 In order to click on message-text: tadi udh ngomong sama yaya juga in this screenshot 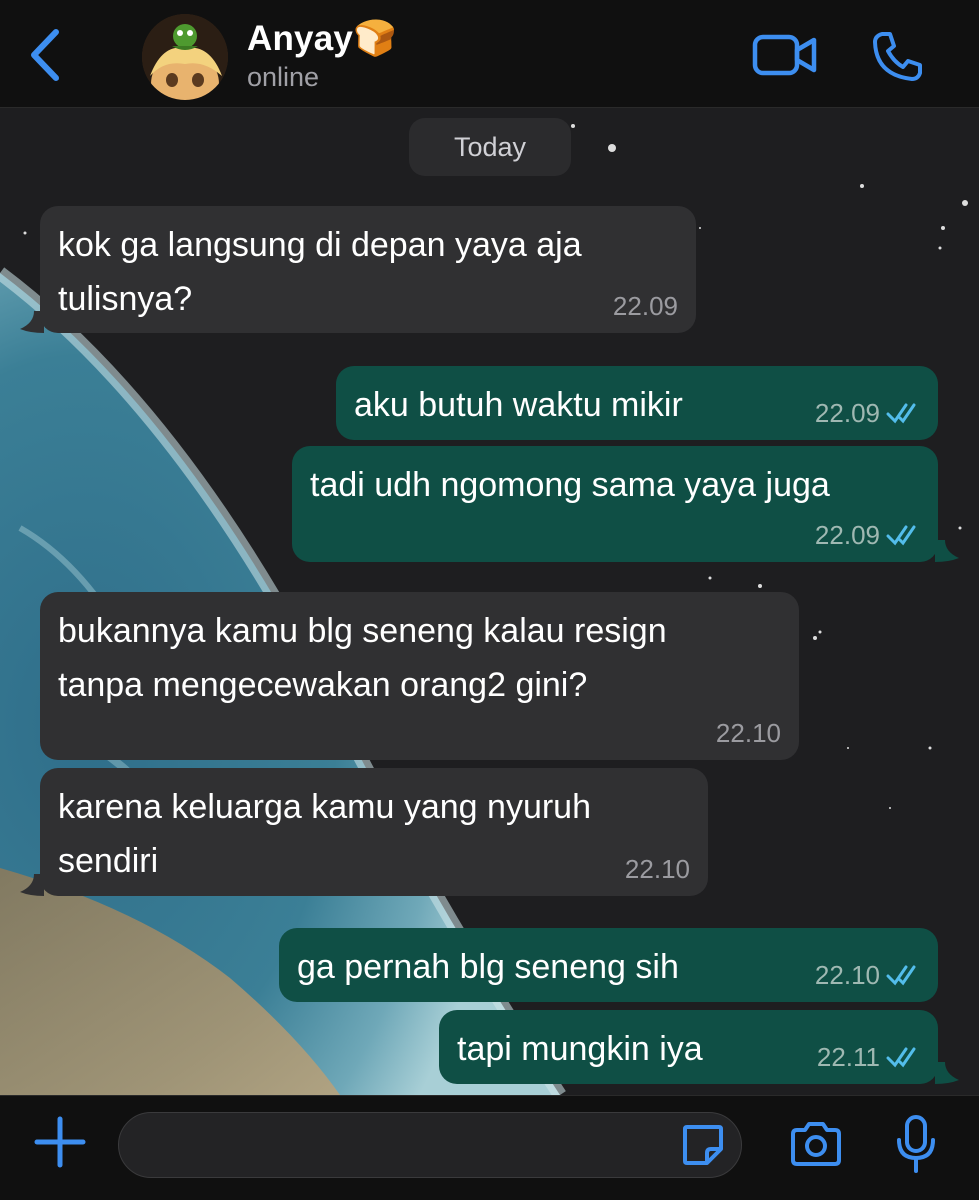, I will do `click(570, 485)`.